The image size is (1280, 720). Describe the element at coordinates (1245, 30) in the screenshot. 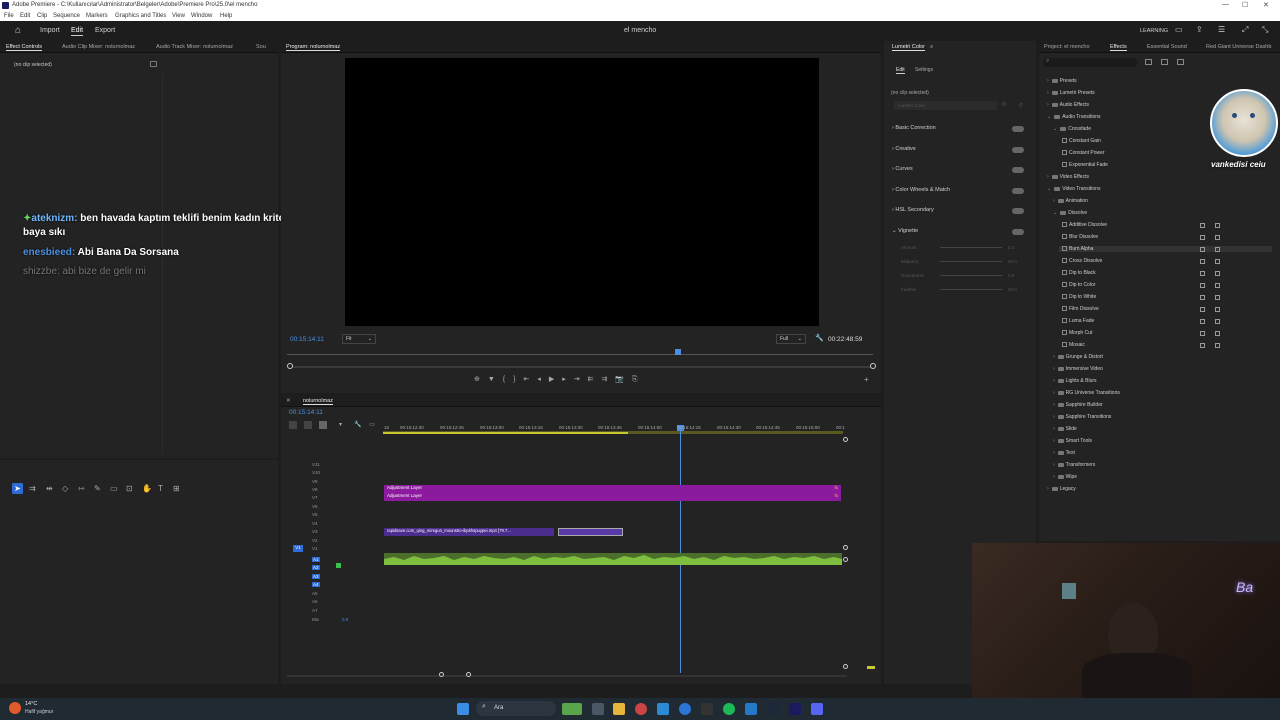

I see `quick-export-icon: ⤢` at that location.